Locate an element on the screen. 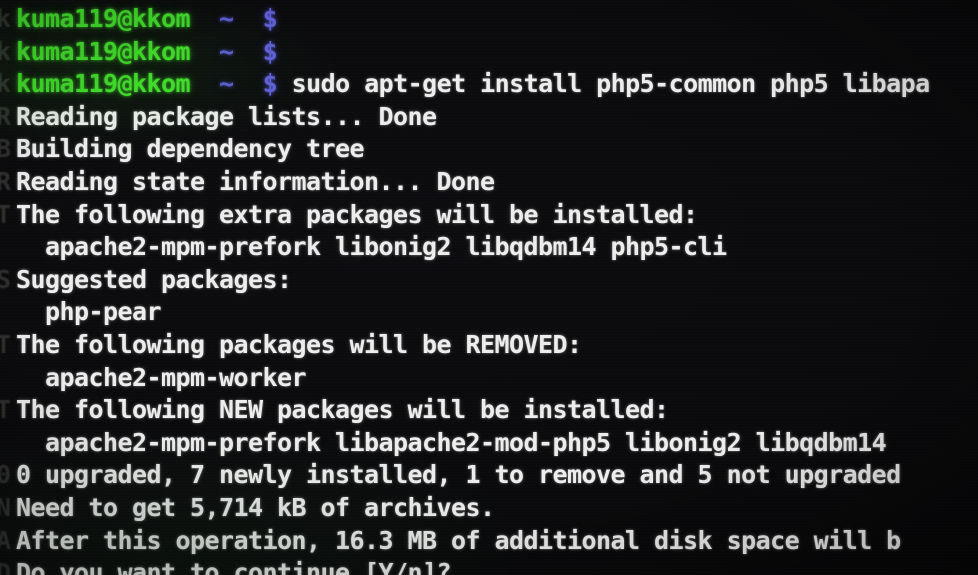 The image size is (978, 575). terminal-output-line: Building dependency tree is located at coordinates (190, 149).